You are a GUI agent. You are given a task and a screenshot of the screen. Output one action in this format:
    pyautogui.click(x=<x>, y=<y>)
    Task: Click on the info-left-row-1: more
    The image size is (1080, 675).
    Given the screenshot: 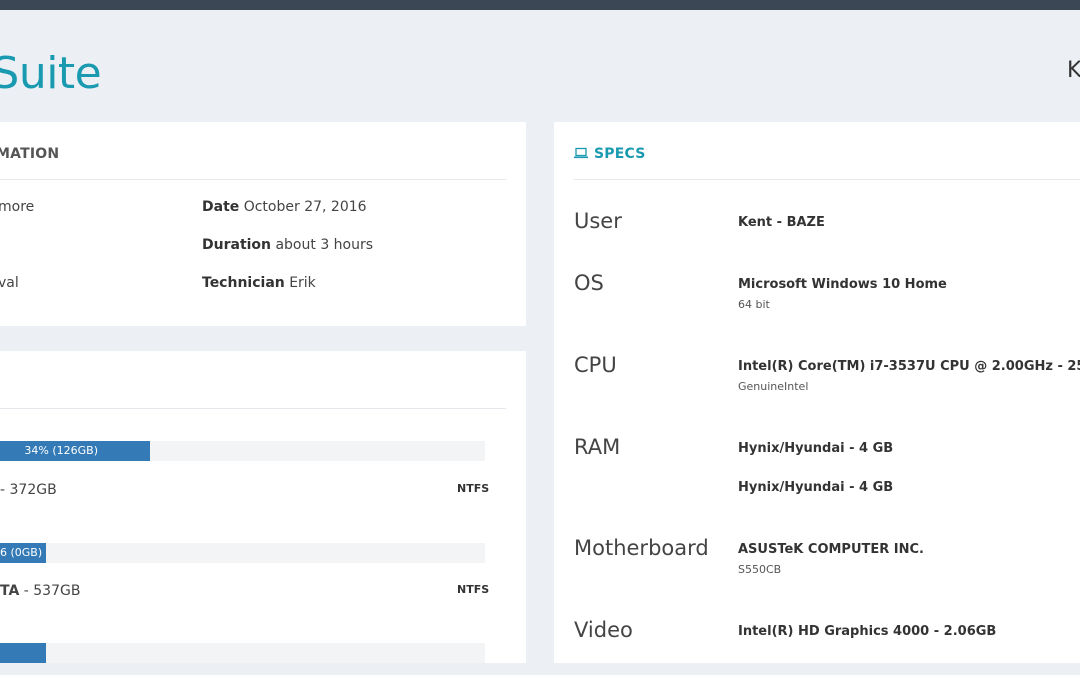 What is the action you would take?
    pyautogui.click(x=17, y=207)
    